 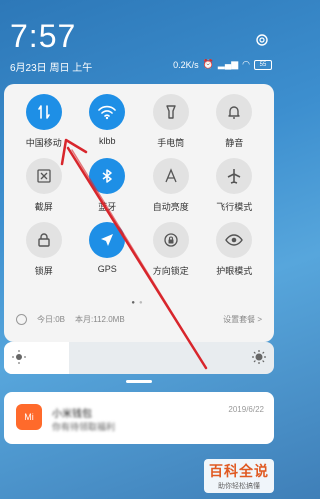 I want to click on lock-icon, so click(x=43, y=240).